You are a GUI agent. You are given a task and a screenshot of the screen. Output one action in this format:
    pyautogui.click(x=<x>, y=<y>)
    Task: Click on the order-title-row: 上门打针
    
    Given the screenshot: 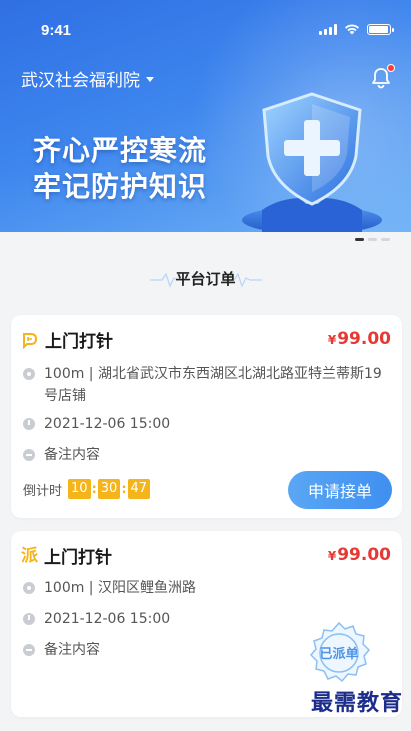 What is the action you would take?
    pyautogui.click(x=67, y=339)
    